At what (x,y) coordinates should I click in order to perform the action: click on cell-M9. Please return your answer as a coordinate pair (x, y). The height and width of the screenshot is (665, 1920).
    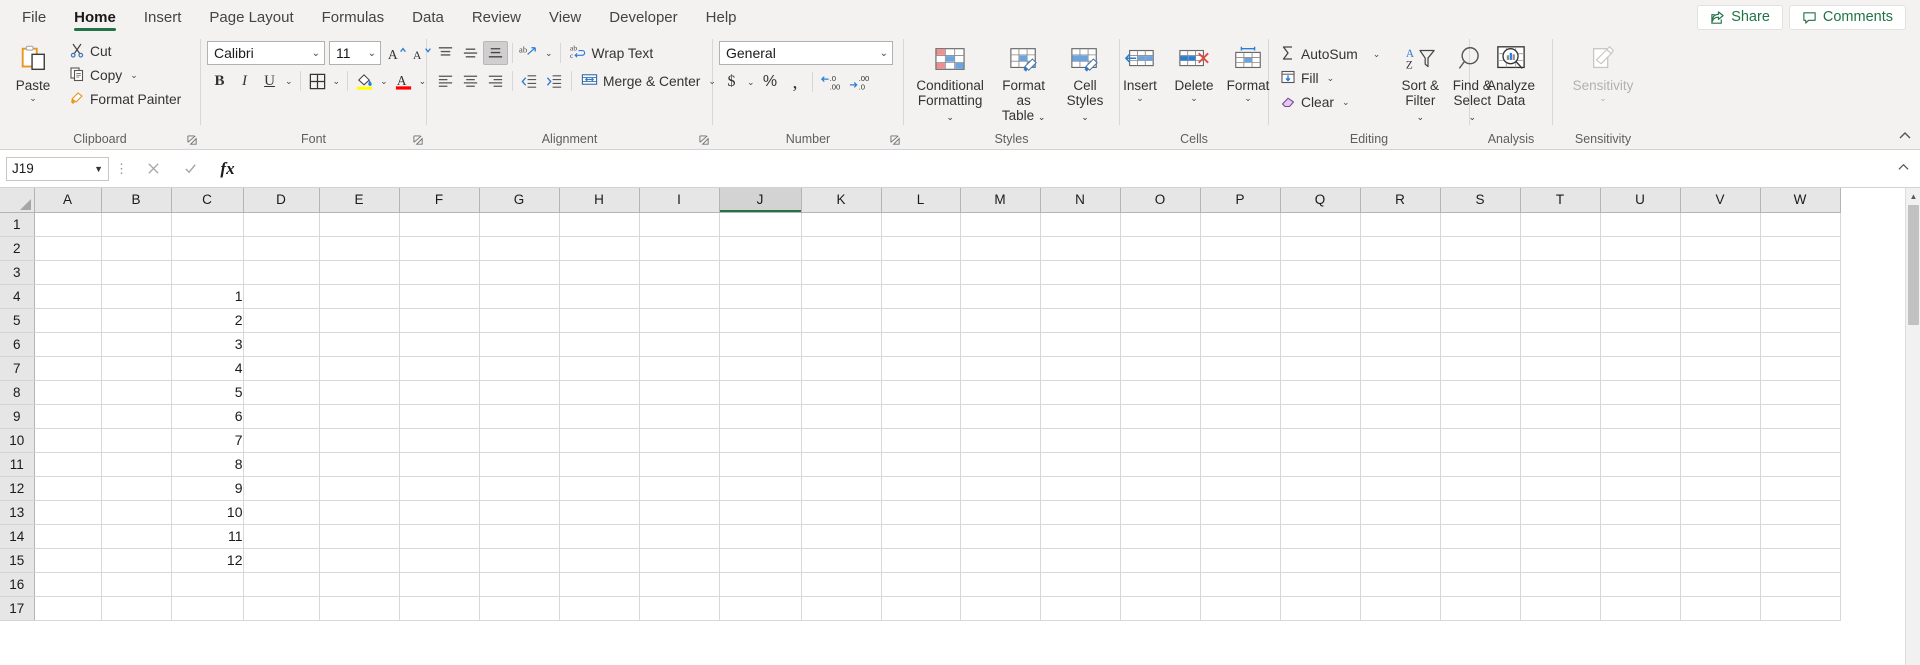
    Looking at the image, I should click on (1000, 416).